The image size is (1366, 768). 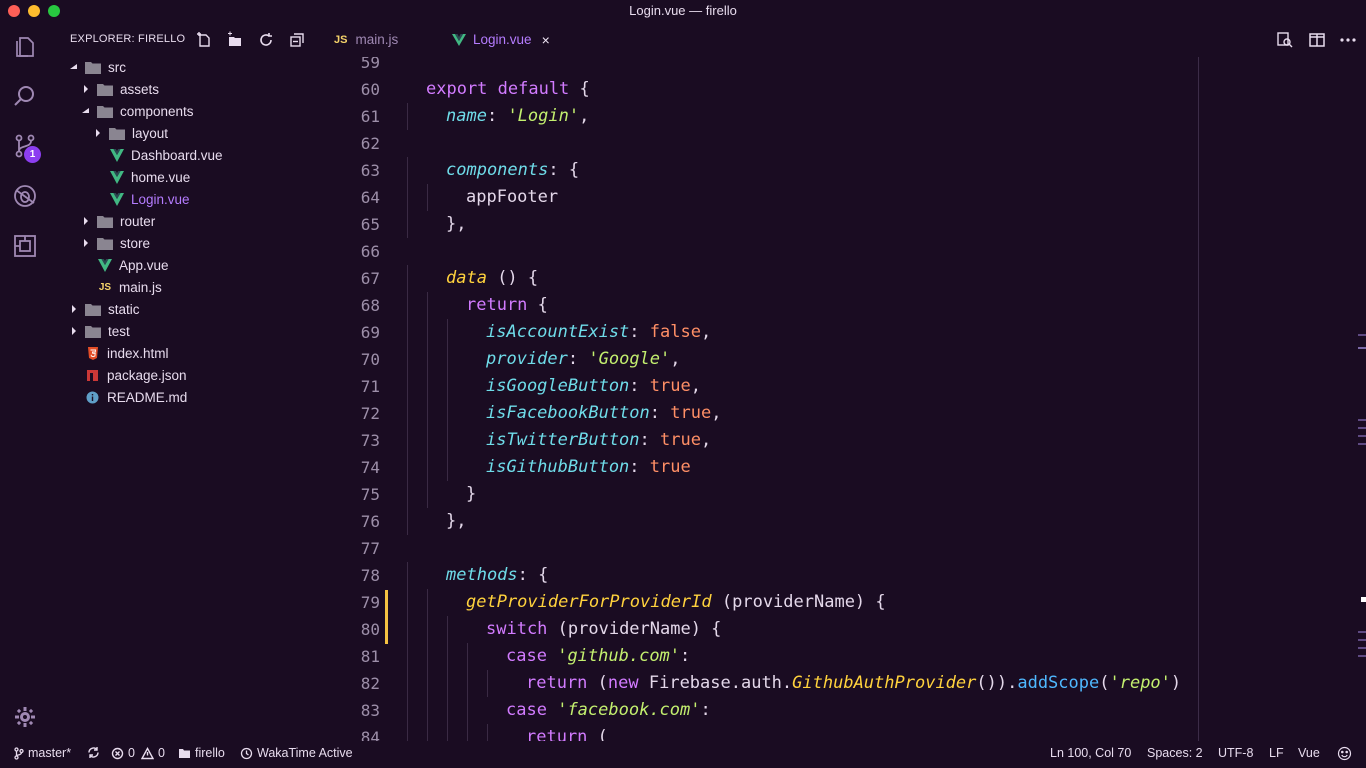 What do you see at coordinates (184, 243) in the screenshot?
I see `tree-folder: store` at bounding box center [184, 243].